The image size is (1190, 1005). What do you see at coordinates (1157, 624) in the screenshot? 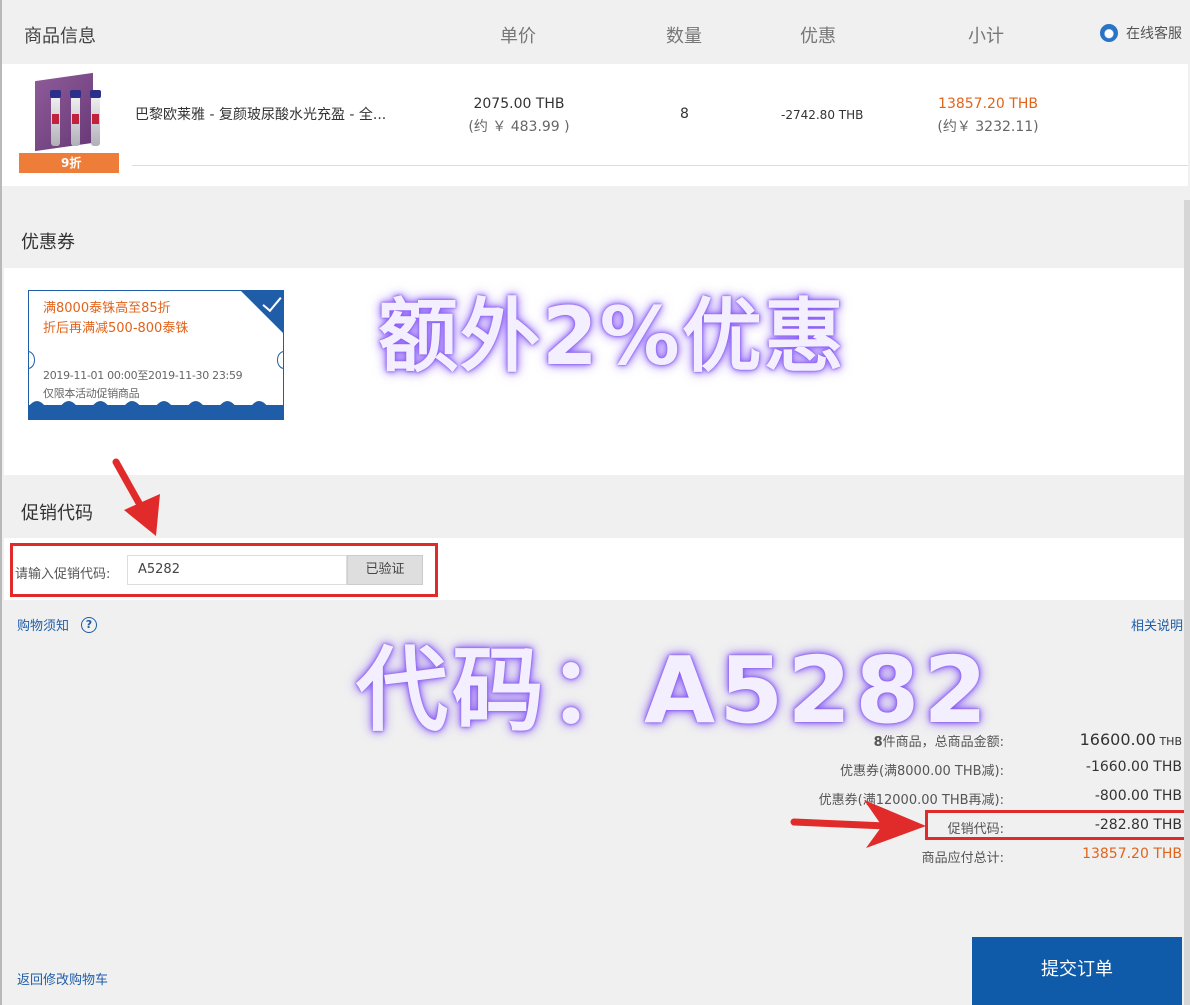
I see `related-info-link: 相关说明` at bounding box center [1157, 624].